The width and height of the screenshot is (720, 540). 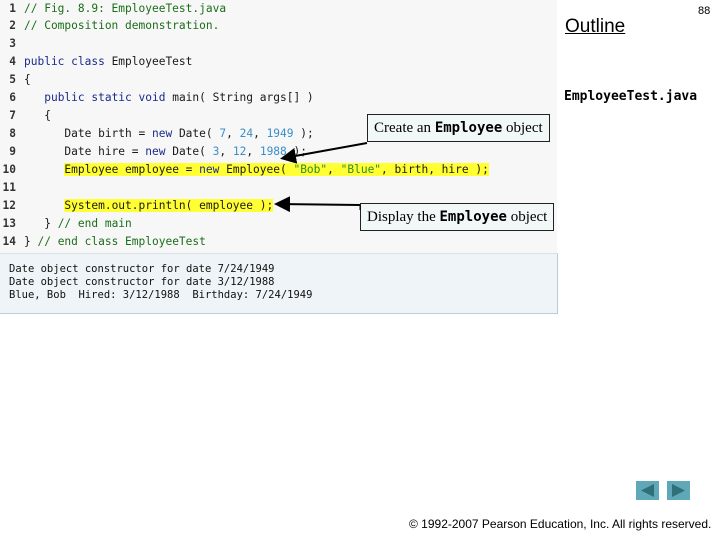 I want to click on next-slide-button, so click(x=678, y=490).